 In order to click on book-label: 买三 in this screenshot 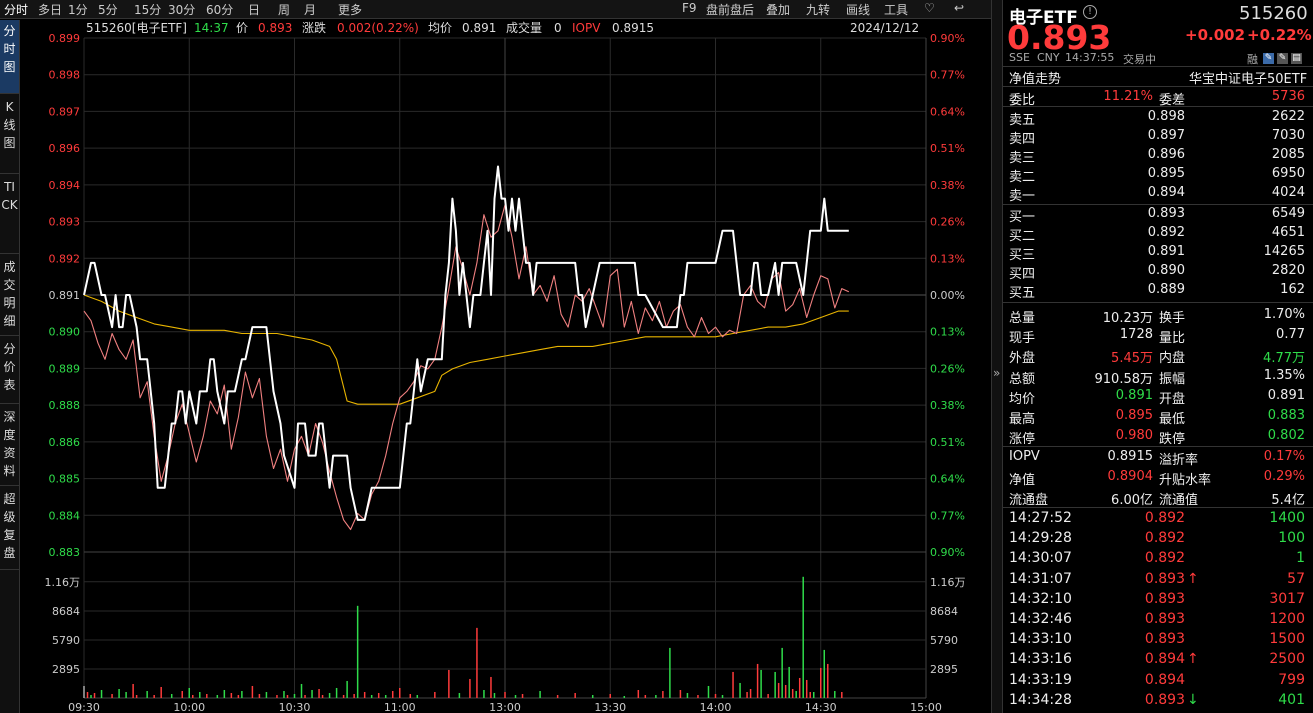, I will do `click(1022, 255)`.